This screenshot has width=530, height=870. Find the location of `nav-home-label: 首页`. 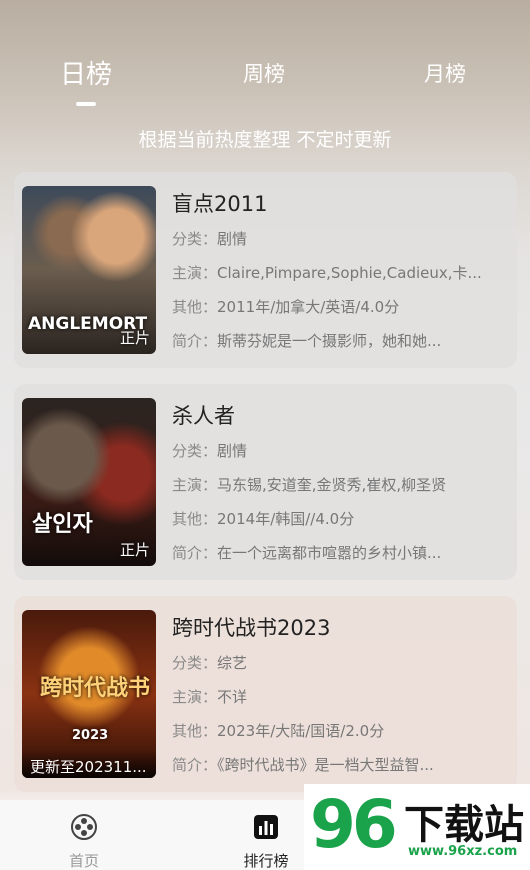

nav-home-label: 首页 is located at coordinates (83, 861).